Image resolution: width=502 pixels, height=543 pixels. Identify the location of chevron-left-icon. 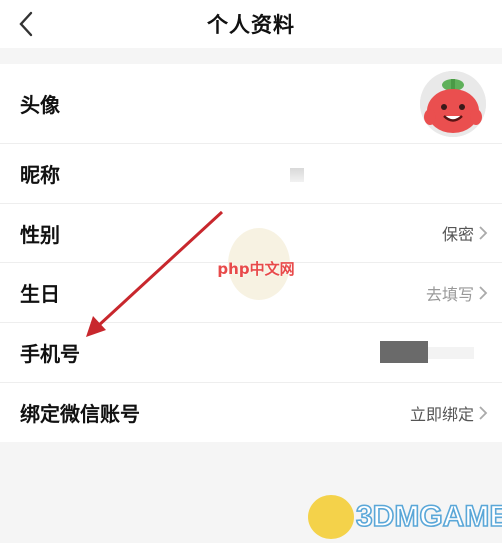
(26, 24).